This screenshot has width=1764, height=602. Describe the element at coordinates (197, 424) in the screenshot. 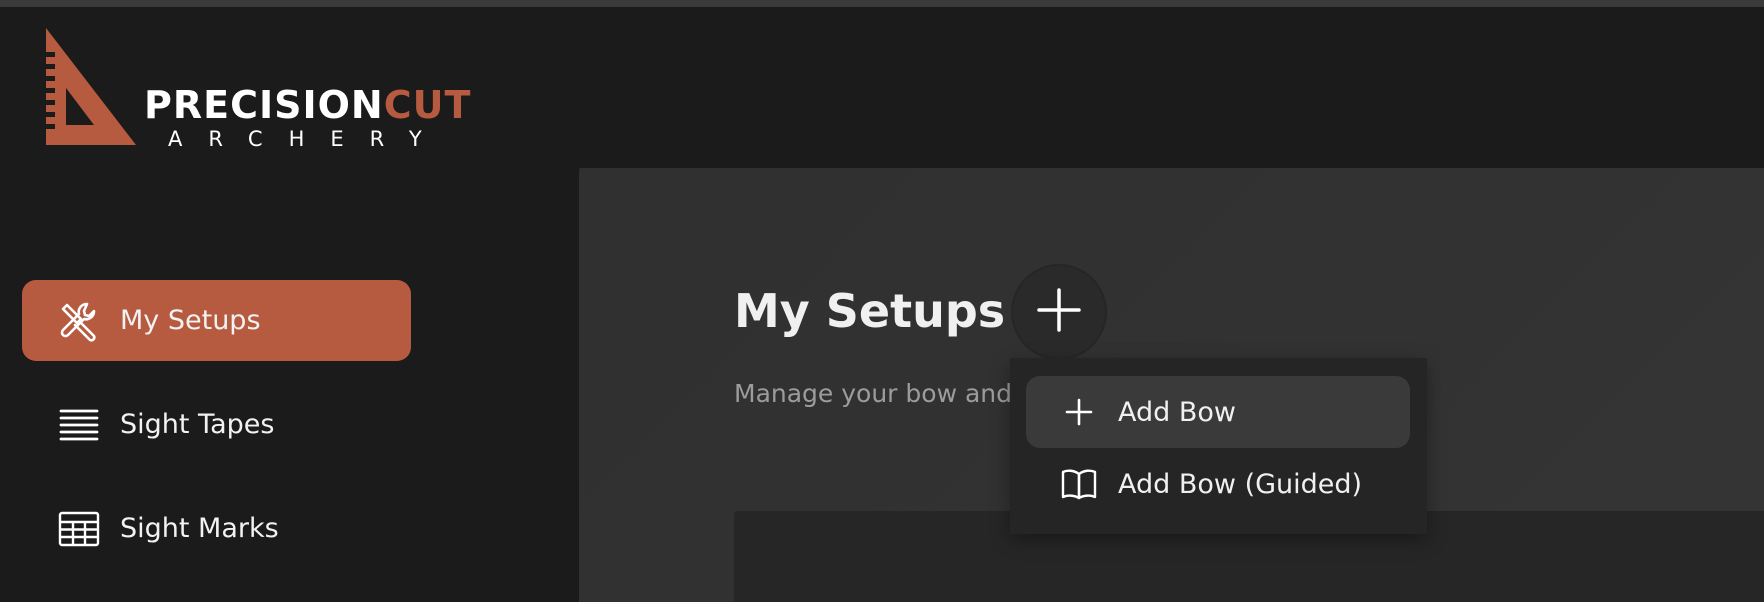

I see `sidebar-item-label: Sight Tapes` at that location.